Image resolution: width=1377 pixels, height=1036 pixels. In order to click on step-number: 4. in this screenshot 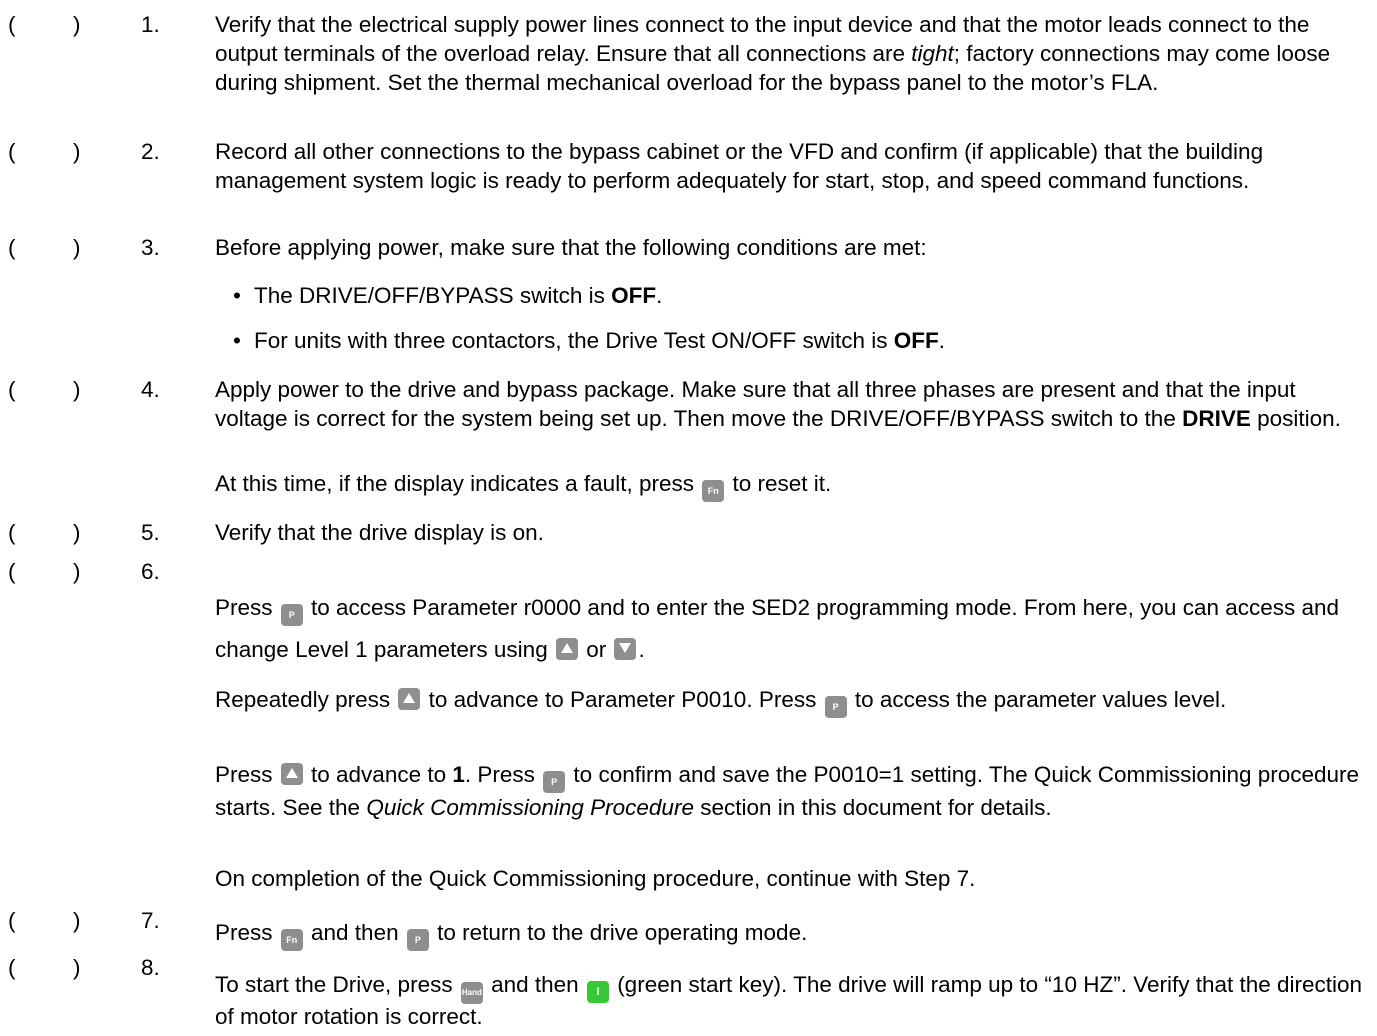, I will do `click(150, 389)`.